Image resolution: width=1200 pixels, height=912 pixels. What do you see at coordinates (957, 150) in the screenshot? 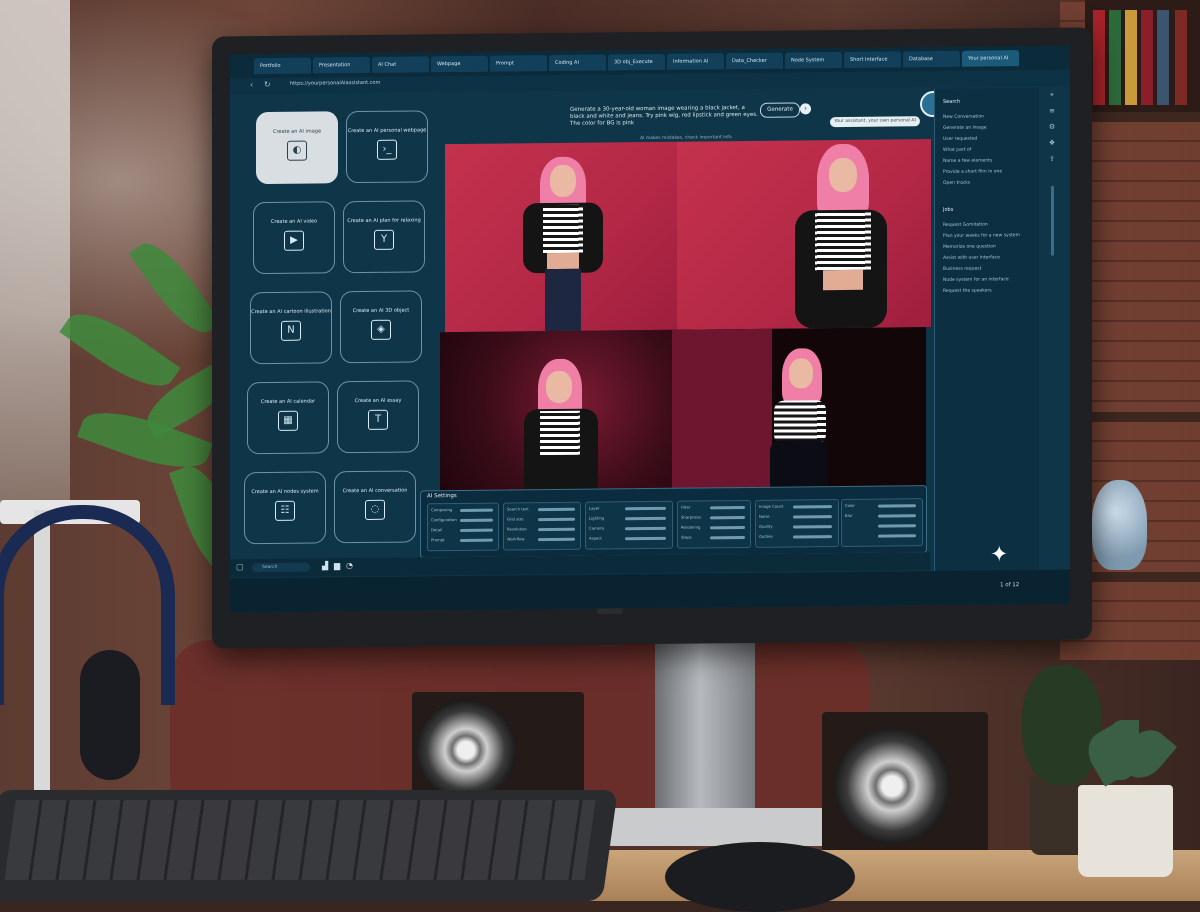
I see `history-item: What part of` at bounding box center [957, 150].